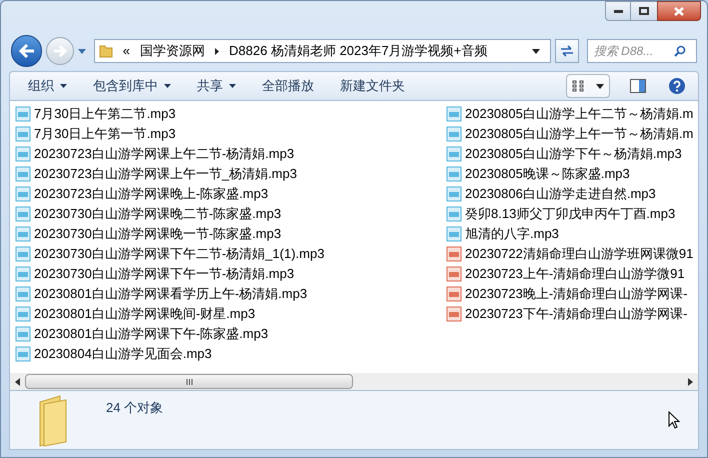 This screenshot has width=708, height=458. Describe the element at coordinates (538, 174) in the screenshot. I see `file-item: 20230805晚课～陈家盛.mp3` at that location.